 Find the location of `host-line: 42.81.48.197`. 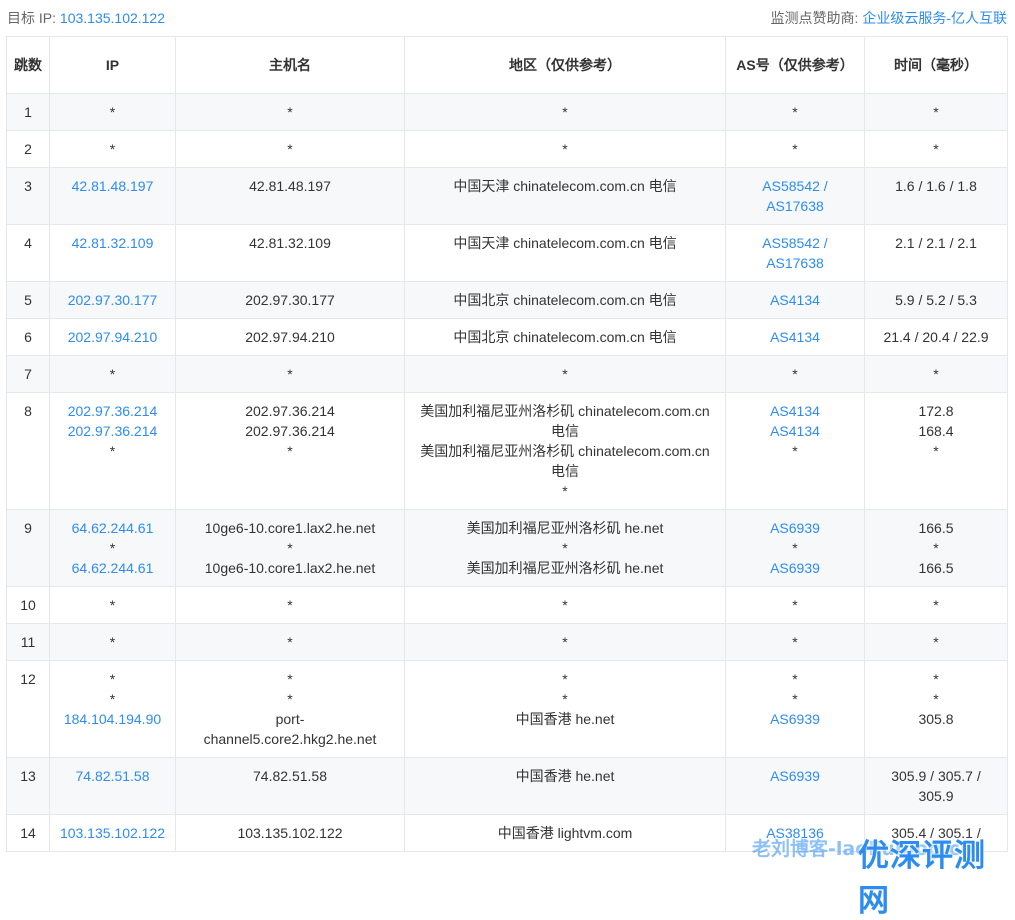

host-line: 42.81.48.197 is located at coordinates (290, 186).